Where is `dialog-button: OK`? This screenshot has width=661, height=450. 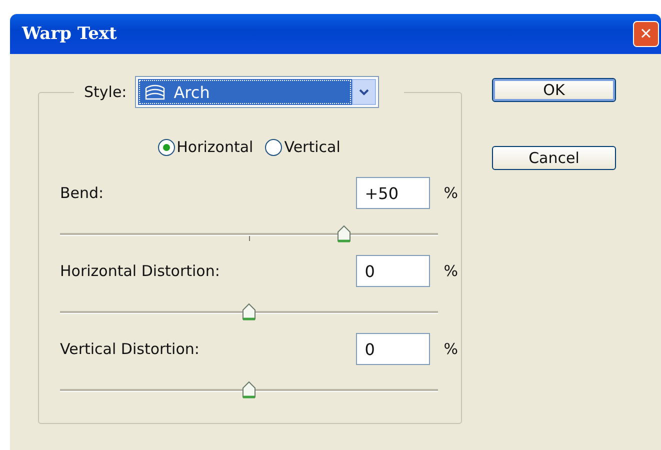 dialog-button: OK is located at coordinates (554, 90).